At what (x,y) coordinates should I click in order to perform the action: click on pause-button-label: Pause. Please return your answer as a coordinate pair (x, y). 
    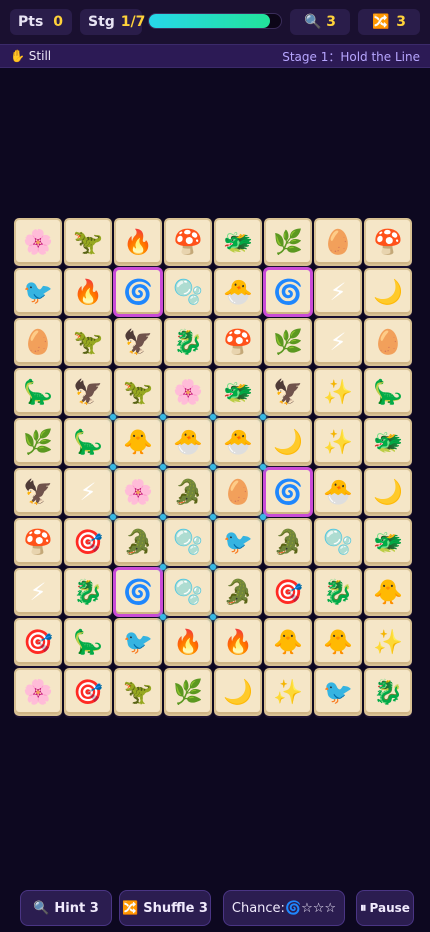
    Looking at the image, I should click on (389, 908).